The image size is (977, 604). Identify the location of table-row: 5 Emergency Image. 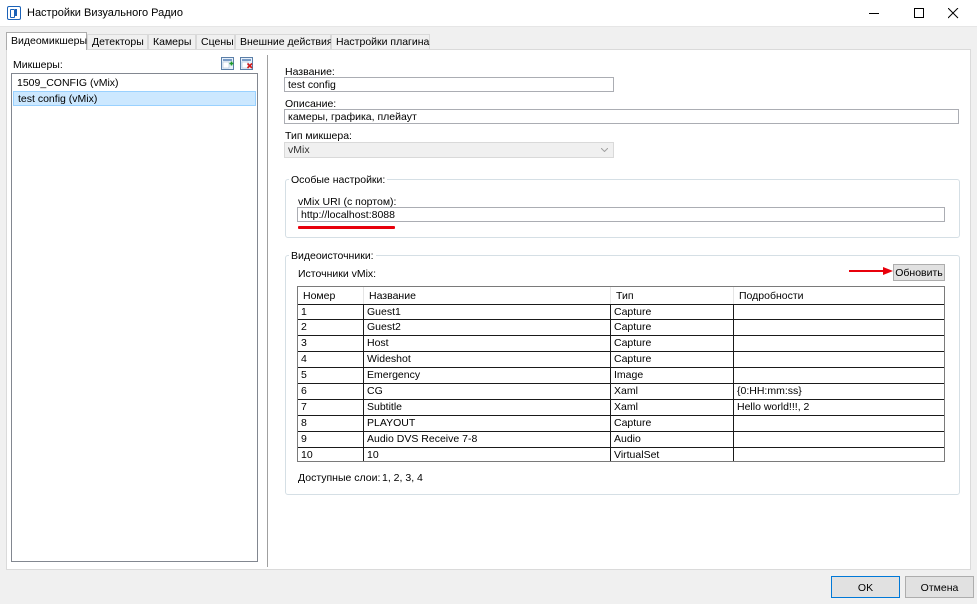
(621, 376).